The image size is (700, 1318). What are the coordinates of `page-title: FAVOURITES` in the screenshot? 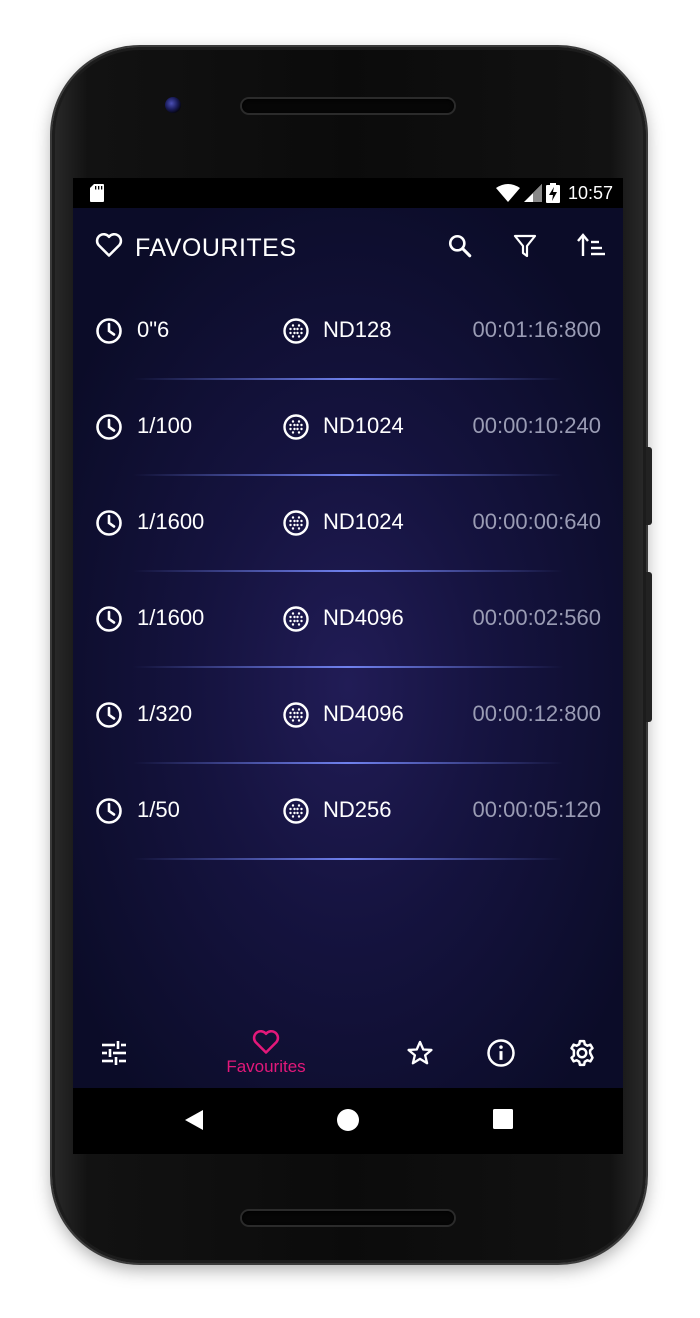 It's located at (216, 248).